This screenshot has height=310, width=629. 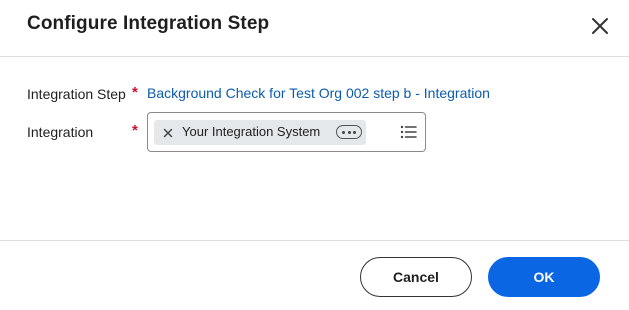 What do you see at coordinates (135, 92) in the screenshot?
I see `integration-step-required-marker: *` at bounding box center [135, 92].